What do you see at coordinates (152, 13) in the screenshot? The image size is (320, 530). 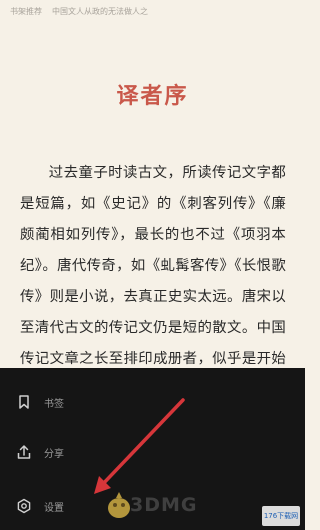 I see `reader-header: 书架推荐 中国文人从政的无法做人之` at bounding box center [152, 13].